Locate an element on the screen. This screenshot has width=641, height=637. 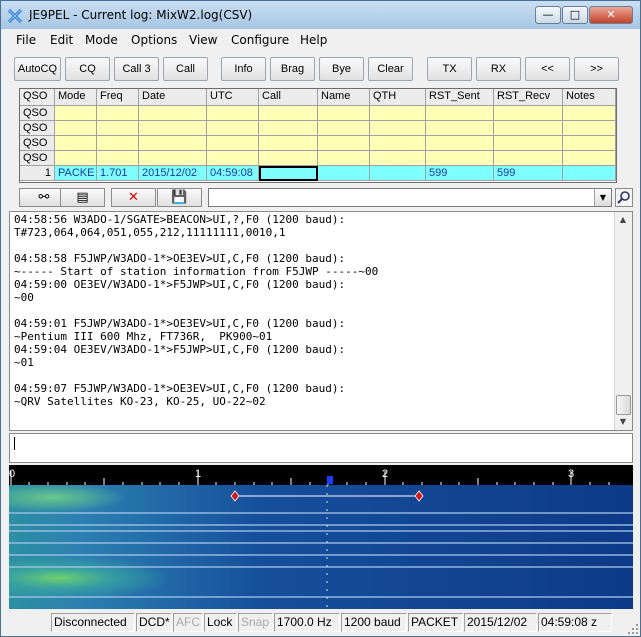
scroll-up-arrow: ▲ is located at coordinates (623, 220).